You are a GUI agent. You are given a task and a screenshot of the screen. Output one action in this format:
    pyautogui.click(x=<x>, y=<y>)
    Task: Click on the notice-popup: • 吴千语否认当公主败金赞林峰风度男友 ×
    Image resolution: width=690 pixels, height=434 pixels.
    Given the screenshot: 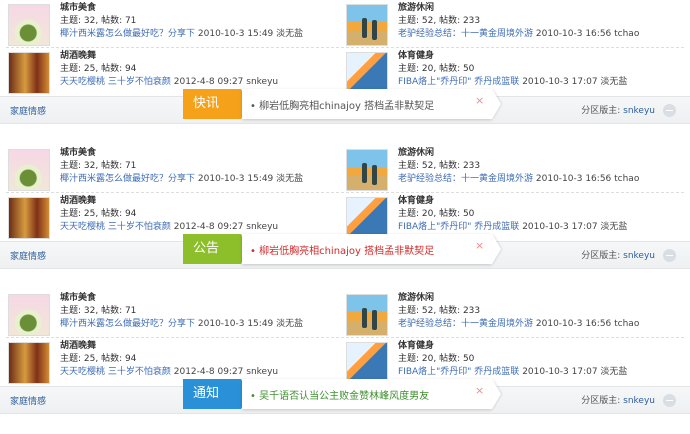 What is the action you would take?
    pyautogui.click(x=367, y=394)
    